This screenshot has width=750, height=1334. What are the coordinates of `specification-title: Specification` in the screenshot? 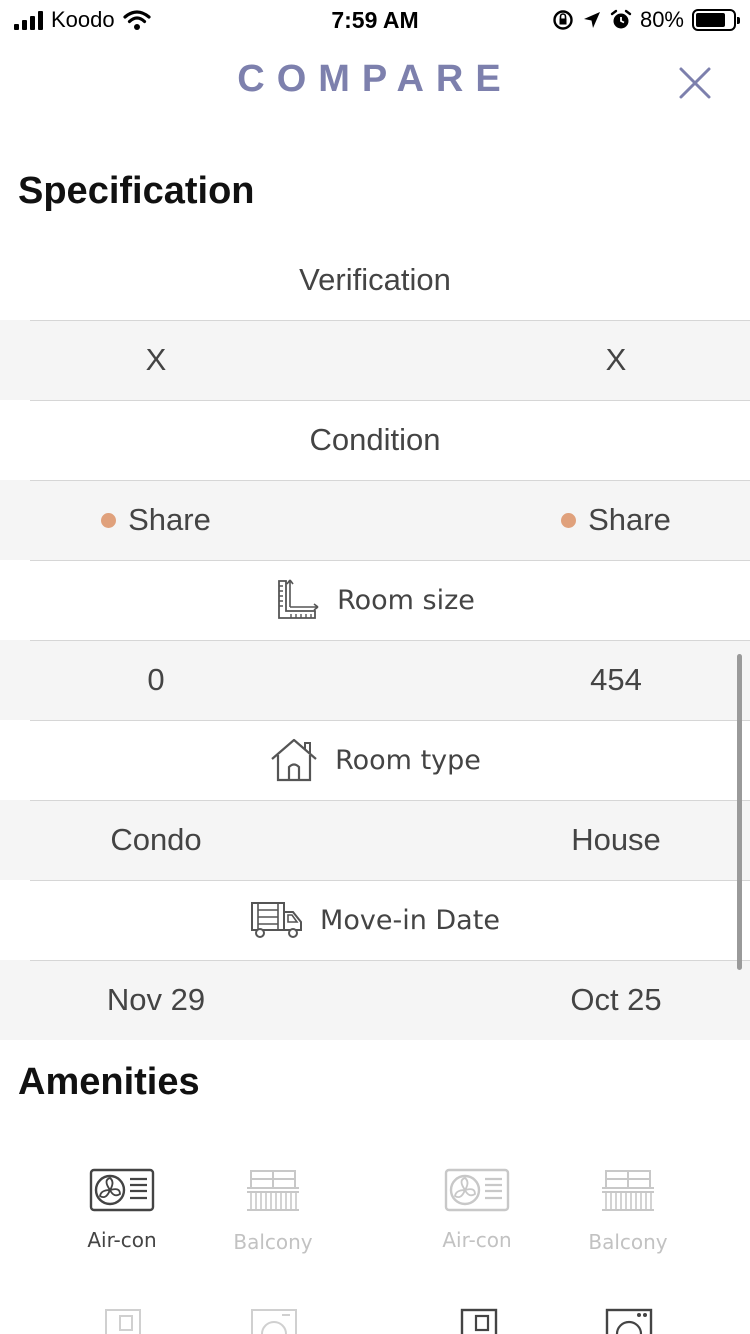 It's located at (136, 191).